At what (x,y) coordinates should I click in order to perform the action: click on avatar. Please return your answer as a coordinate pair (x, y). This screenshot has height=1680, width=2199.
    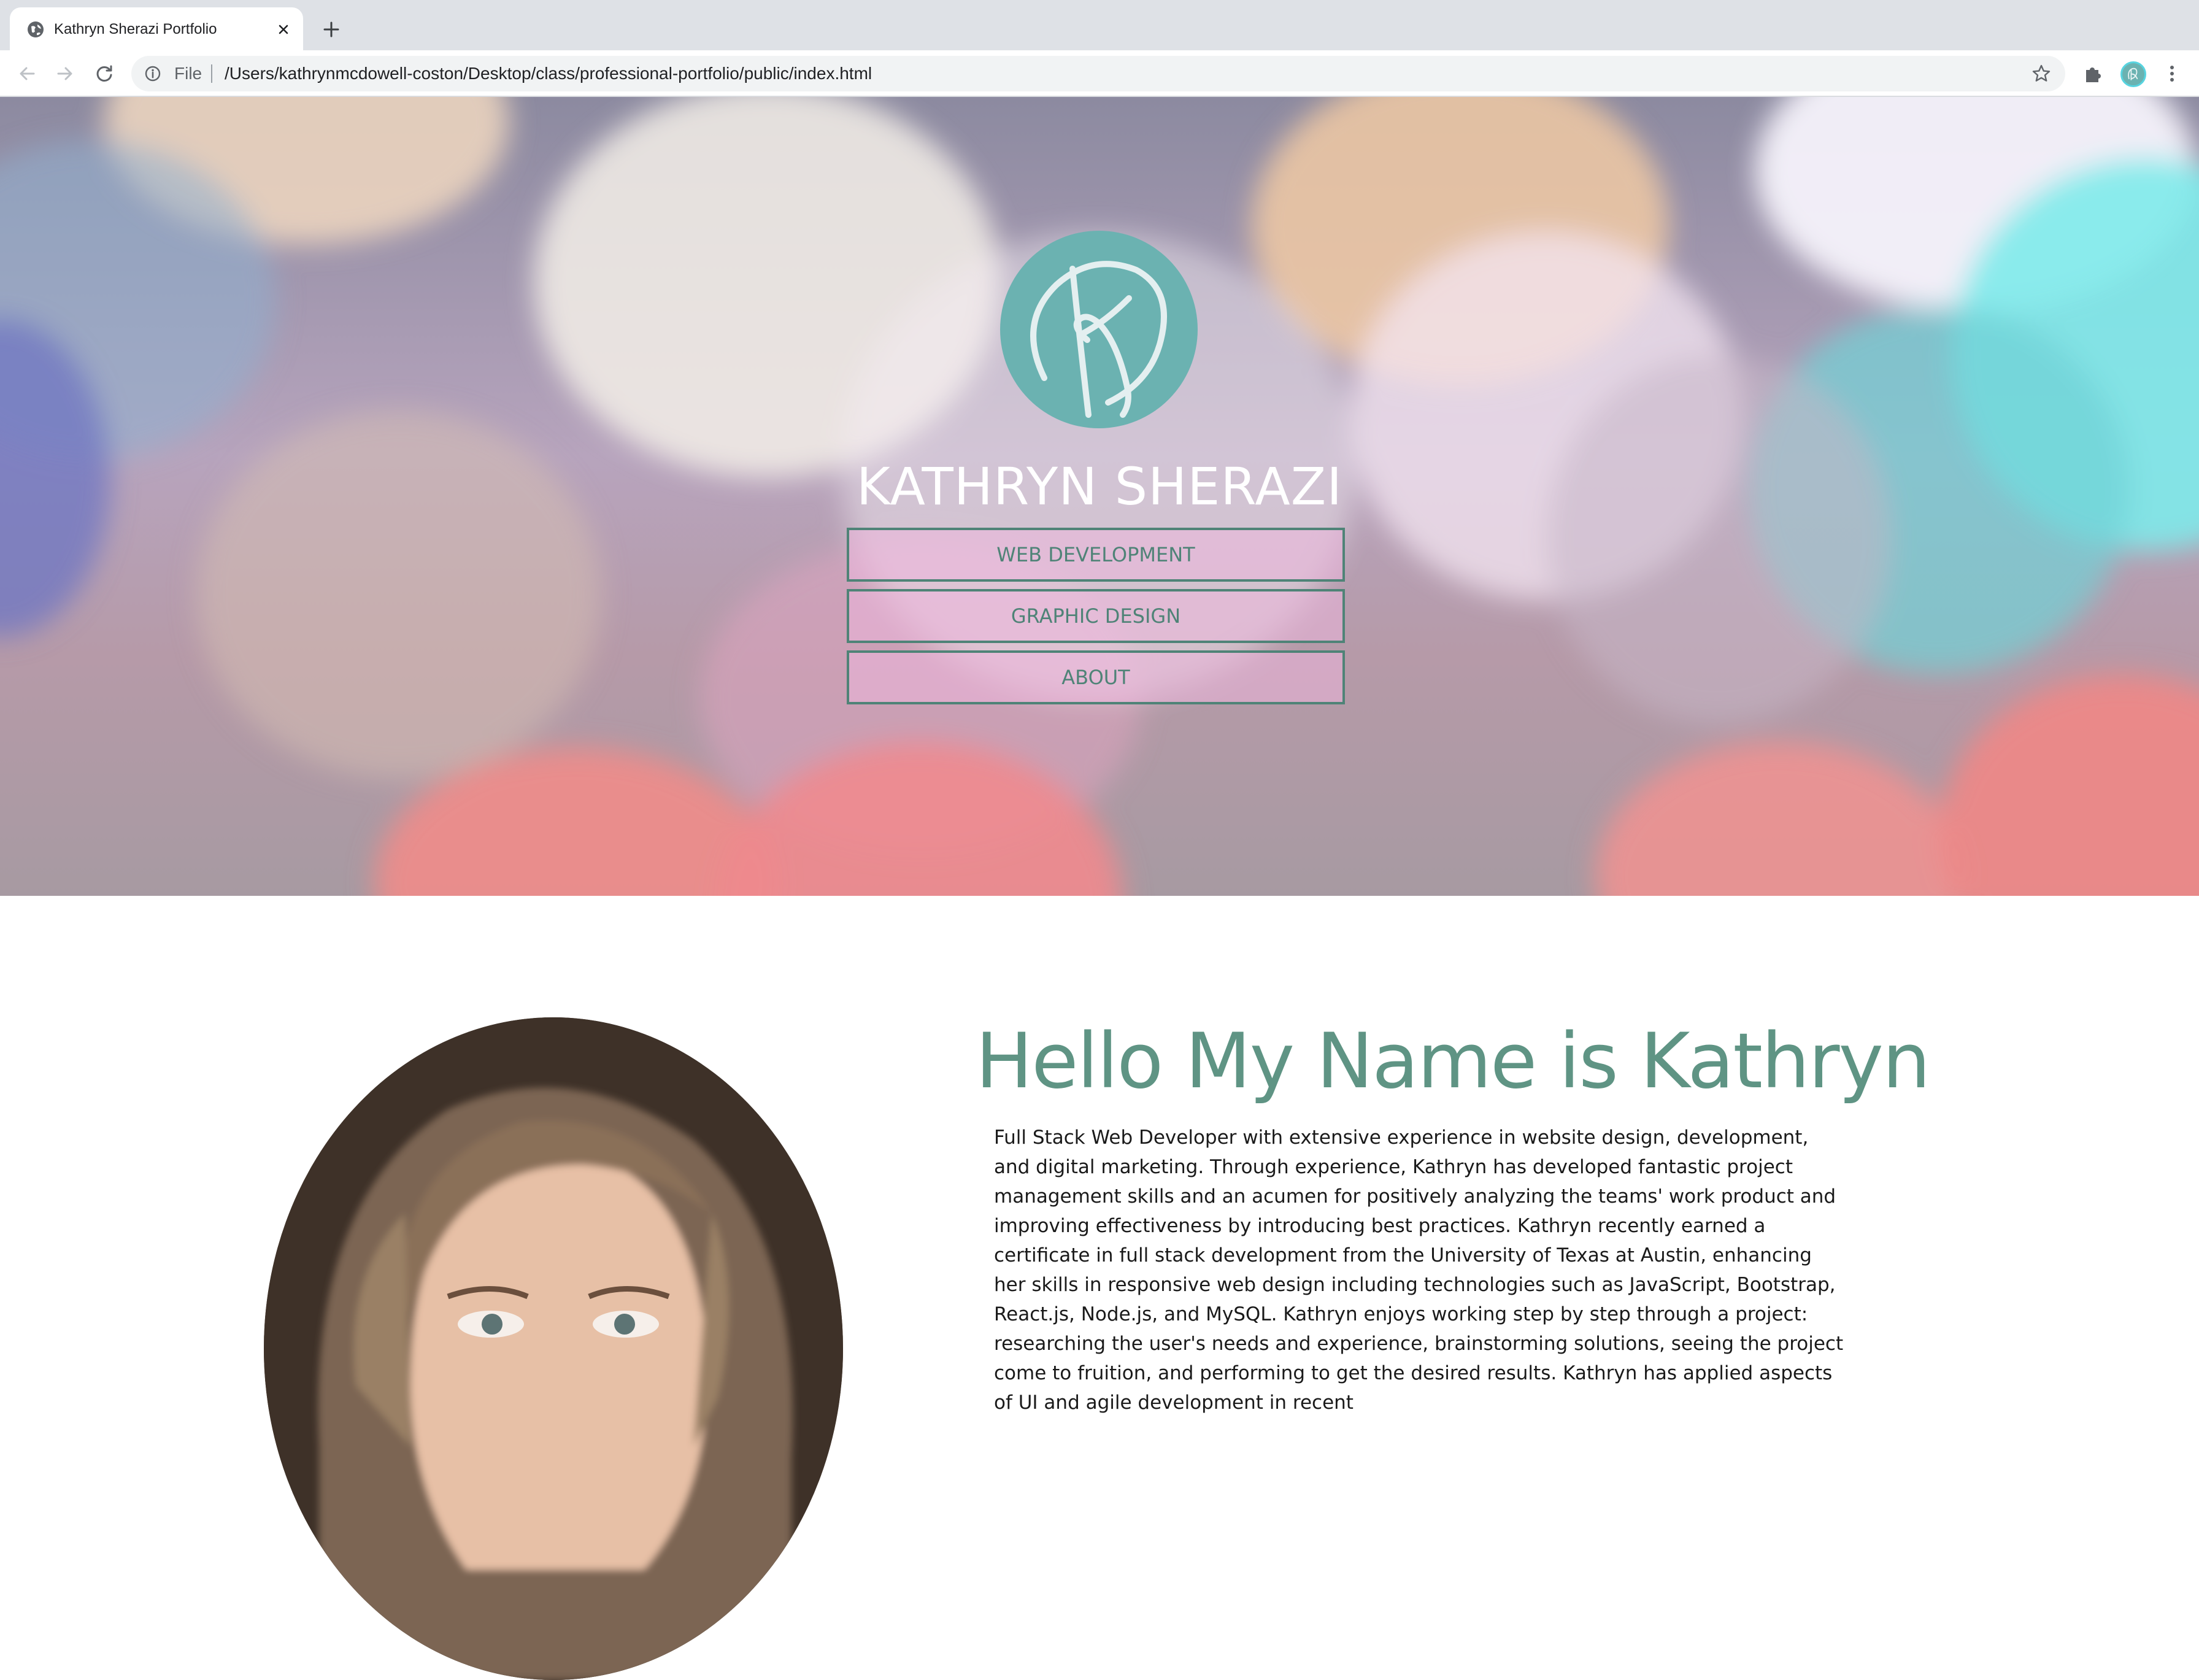
    Looking at the image, I should click on (2133, 74).